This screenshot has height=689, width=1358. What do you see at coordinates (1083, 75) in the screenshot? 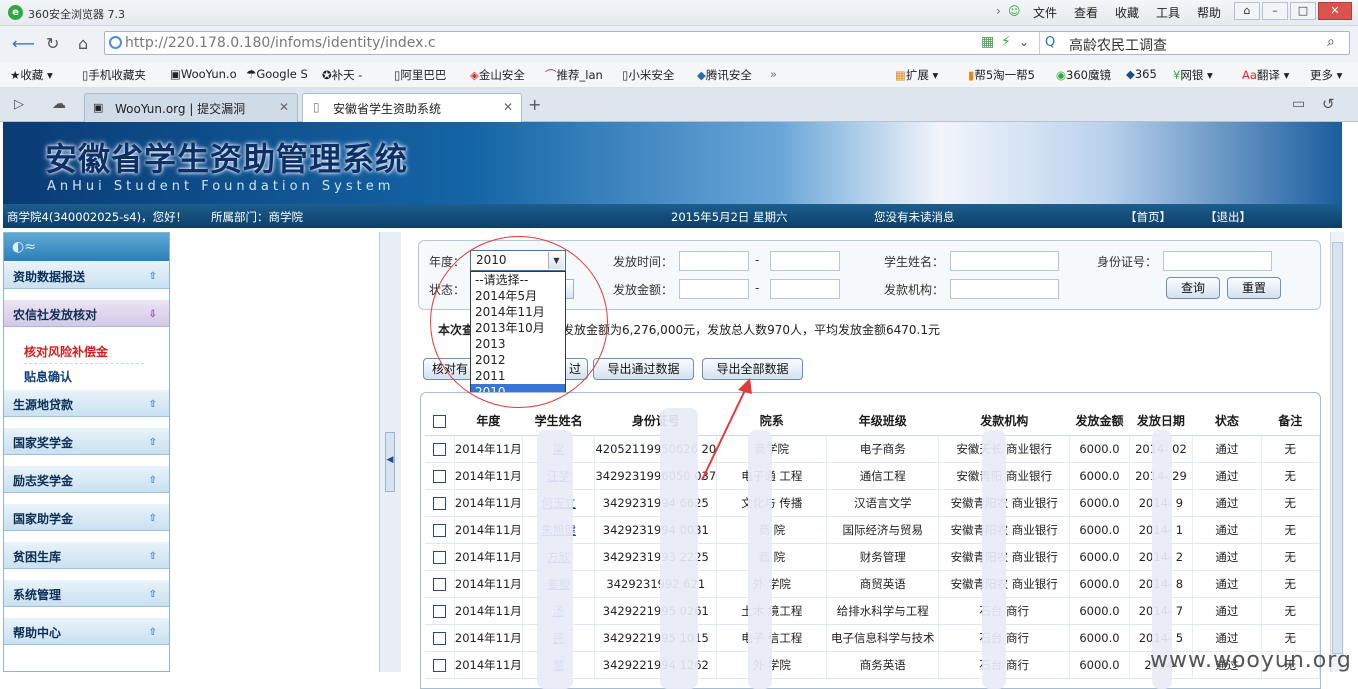
I see `ext-360mirror: ◉360魔镜` at bounding box center [1083, 75].